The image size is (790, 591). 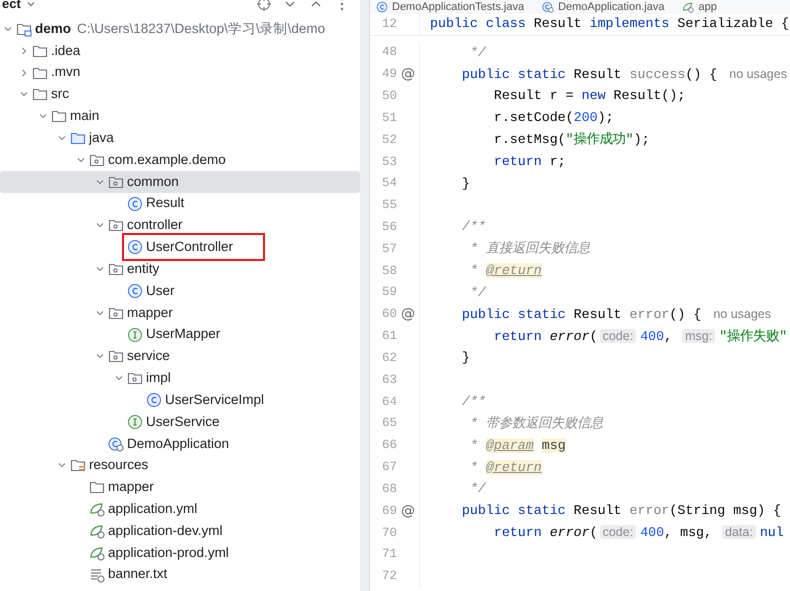 What do you see at coordinates (180, 225) in the screenshot?
I see `tree-item: controller` at bounding box center [180, 225].